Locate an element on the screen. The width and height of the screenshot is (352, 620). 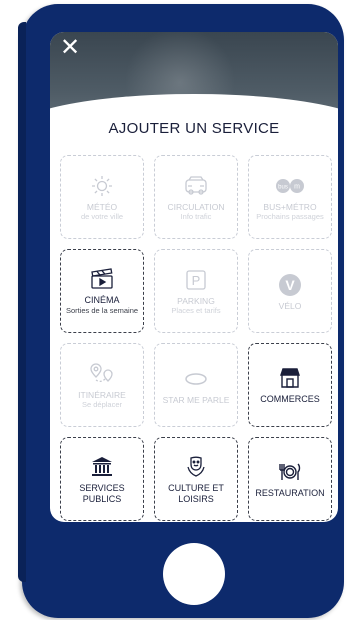
service-tile-commerces: COMMERCES is located at coordinates (290, 385).